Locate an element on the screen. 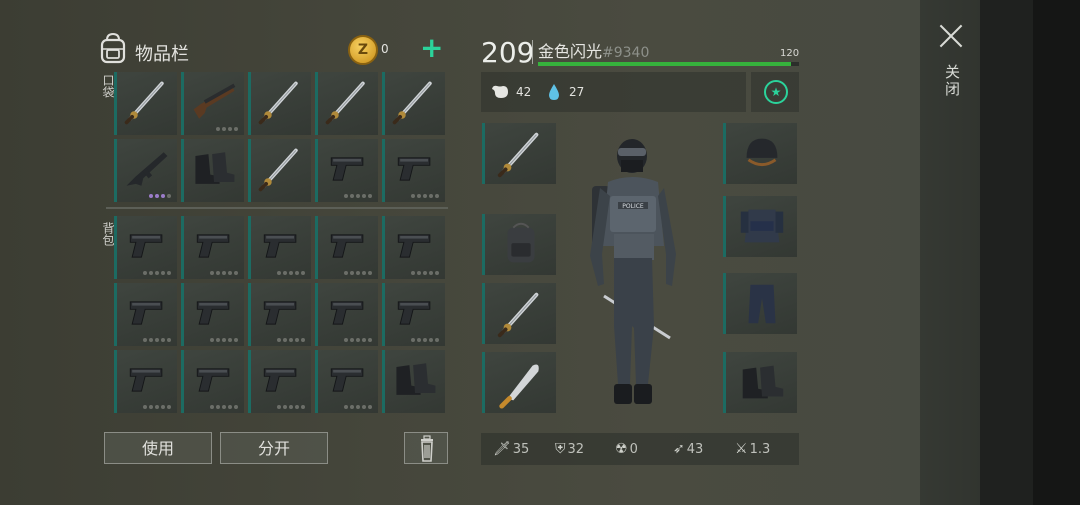  machete-icon is located at coordinates (519, 386).